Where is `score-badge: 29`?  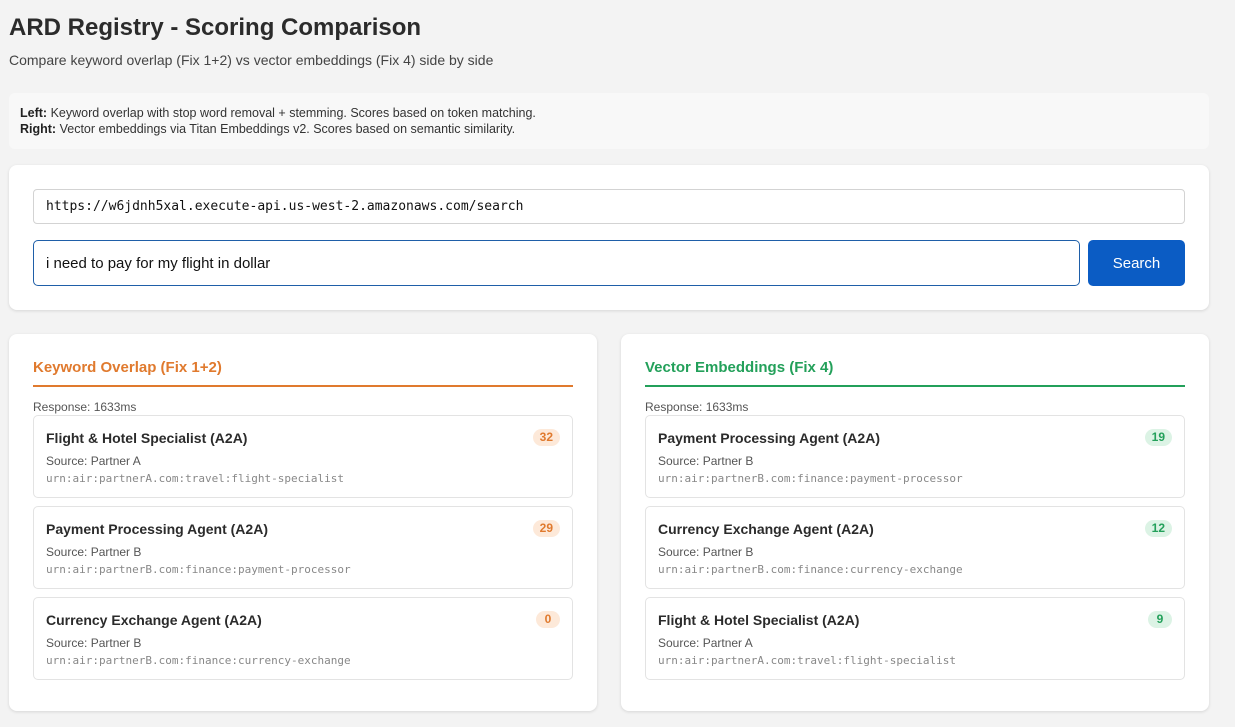
score-badge: 29 is located at coordinates (546, 528).